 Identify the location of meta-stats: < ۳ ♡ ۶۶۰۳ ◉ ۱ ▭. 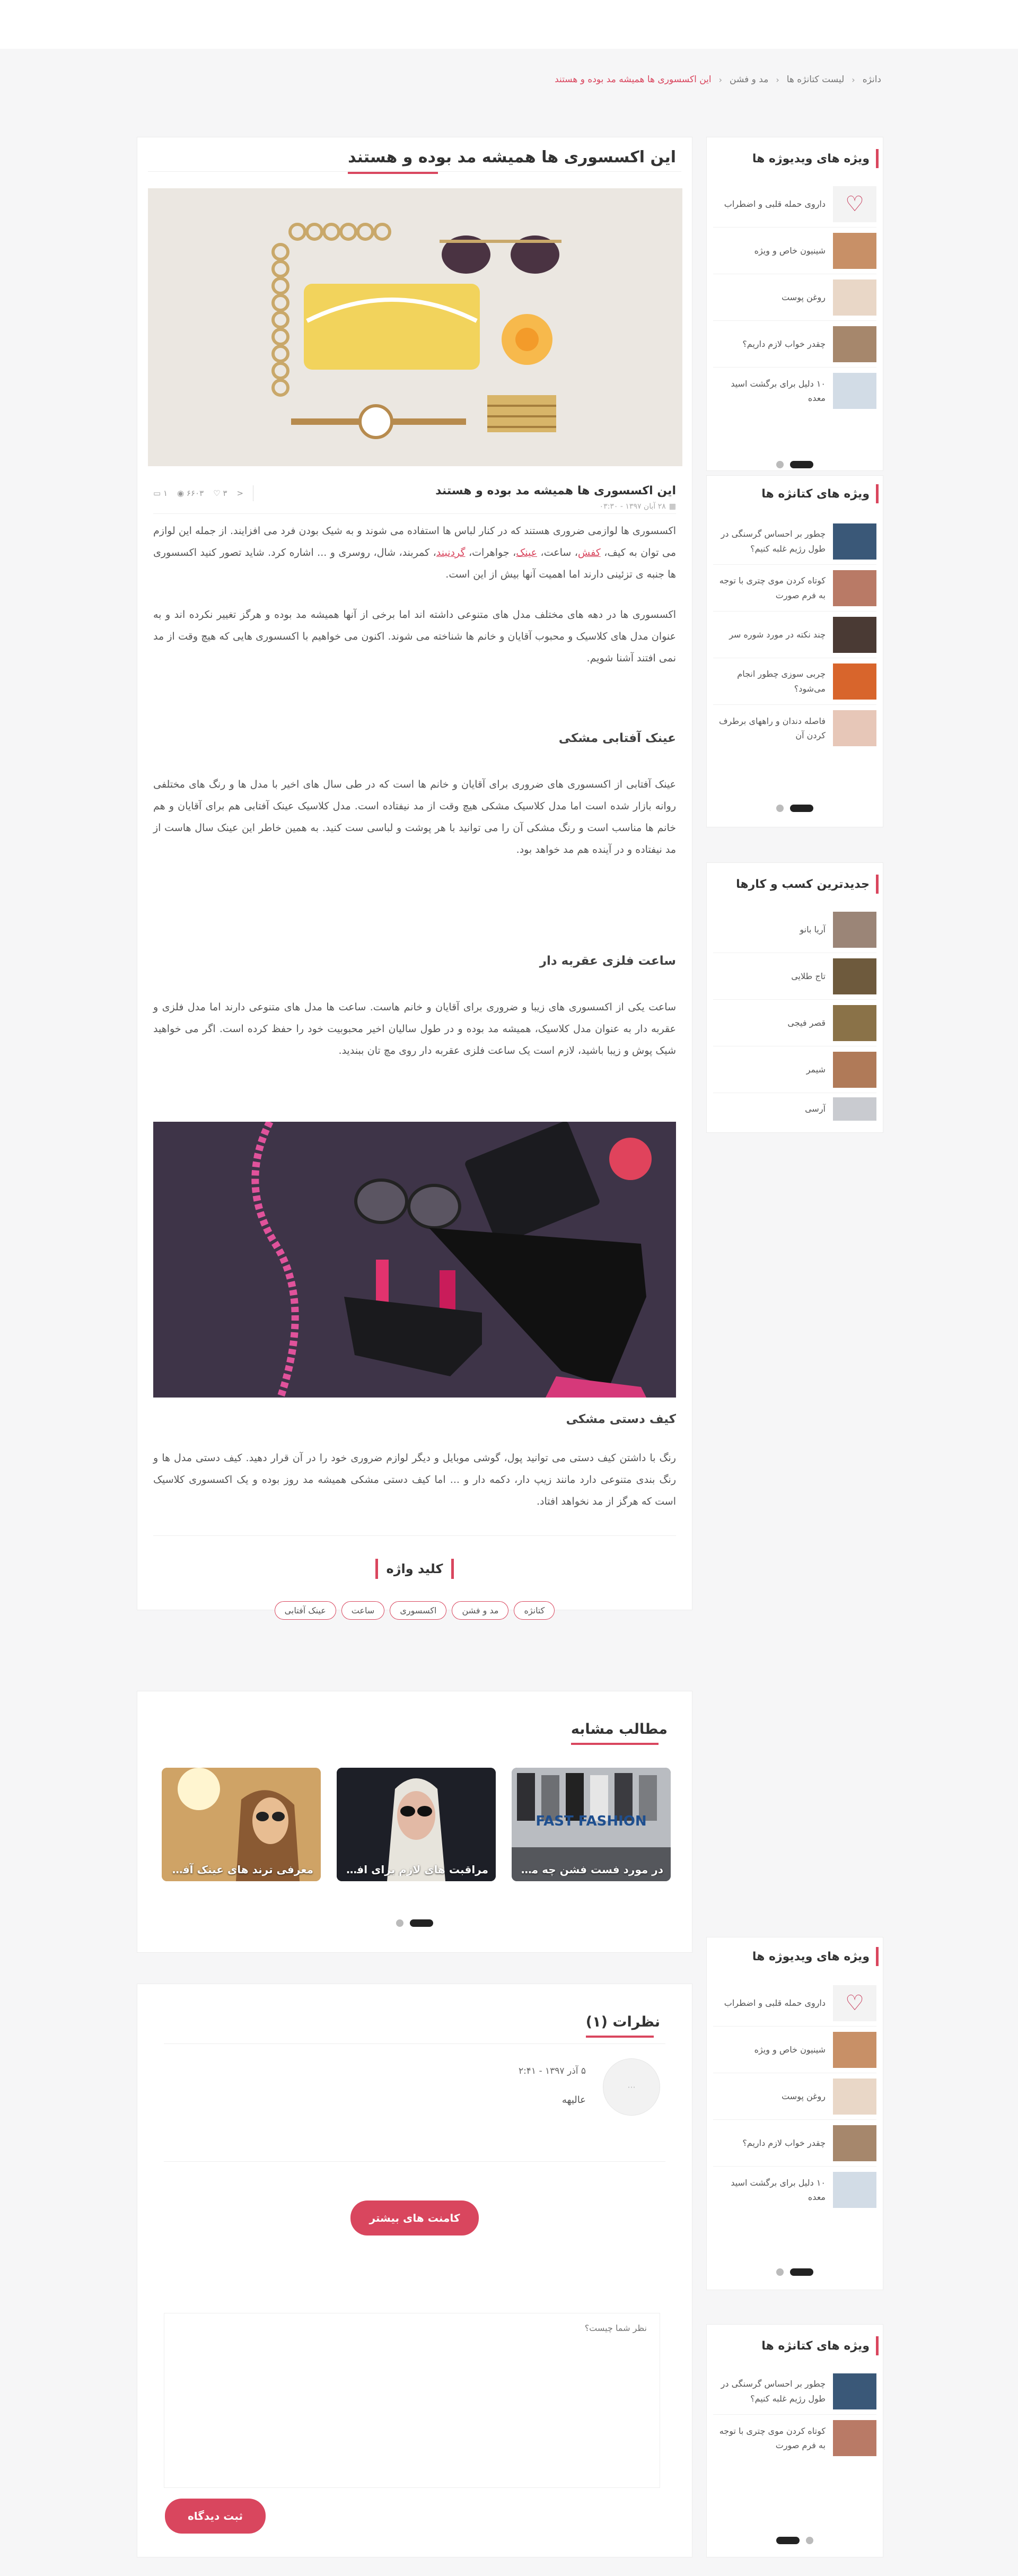
(203, 493).